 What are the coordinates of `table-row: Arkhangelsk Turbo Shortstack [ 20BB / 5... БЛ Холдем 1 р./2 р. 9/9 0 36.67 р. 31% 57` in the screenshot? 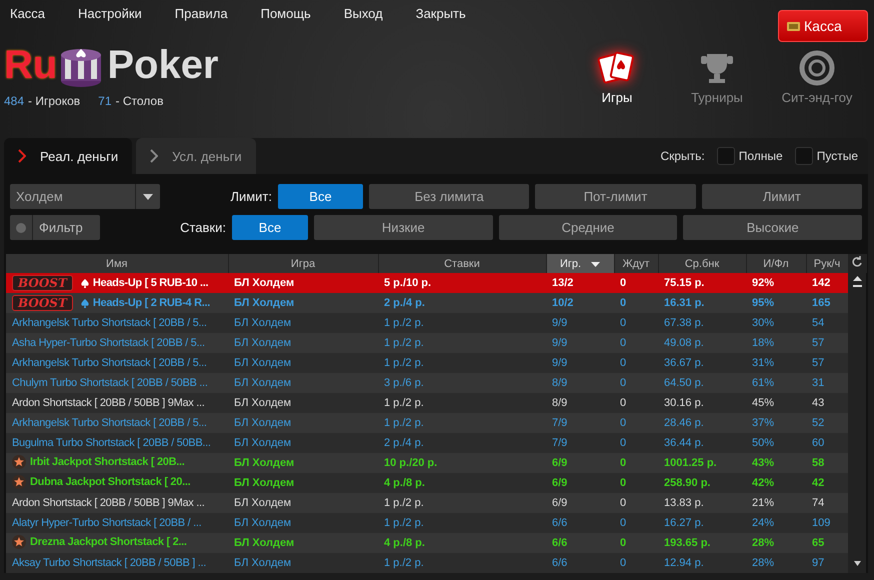 It's located at (436, 363).